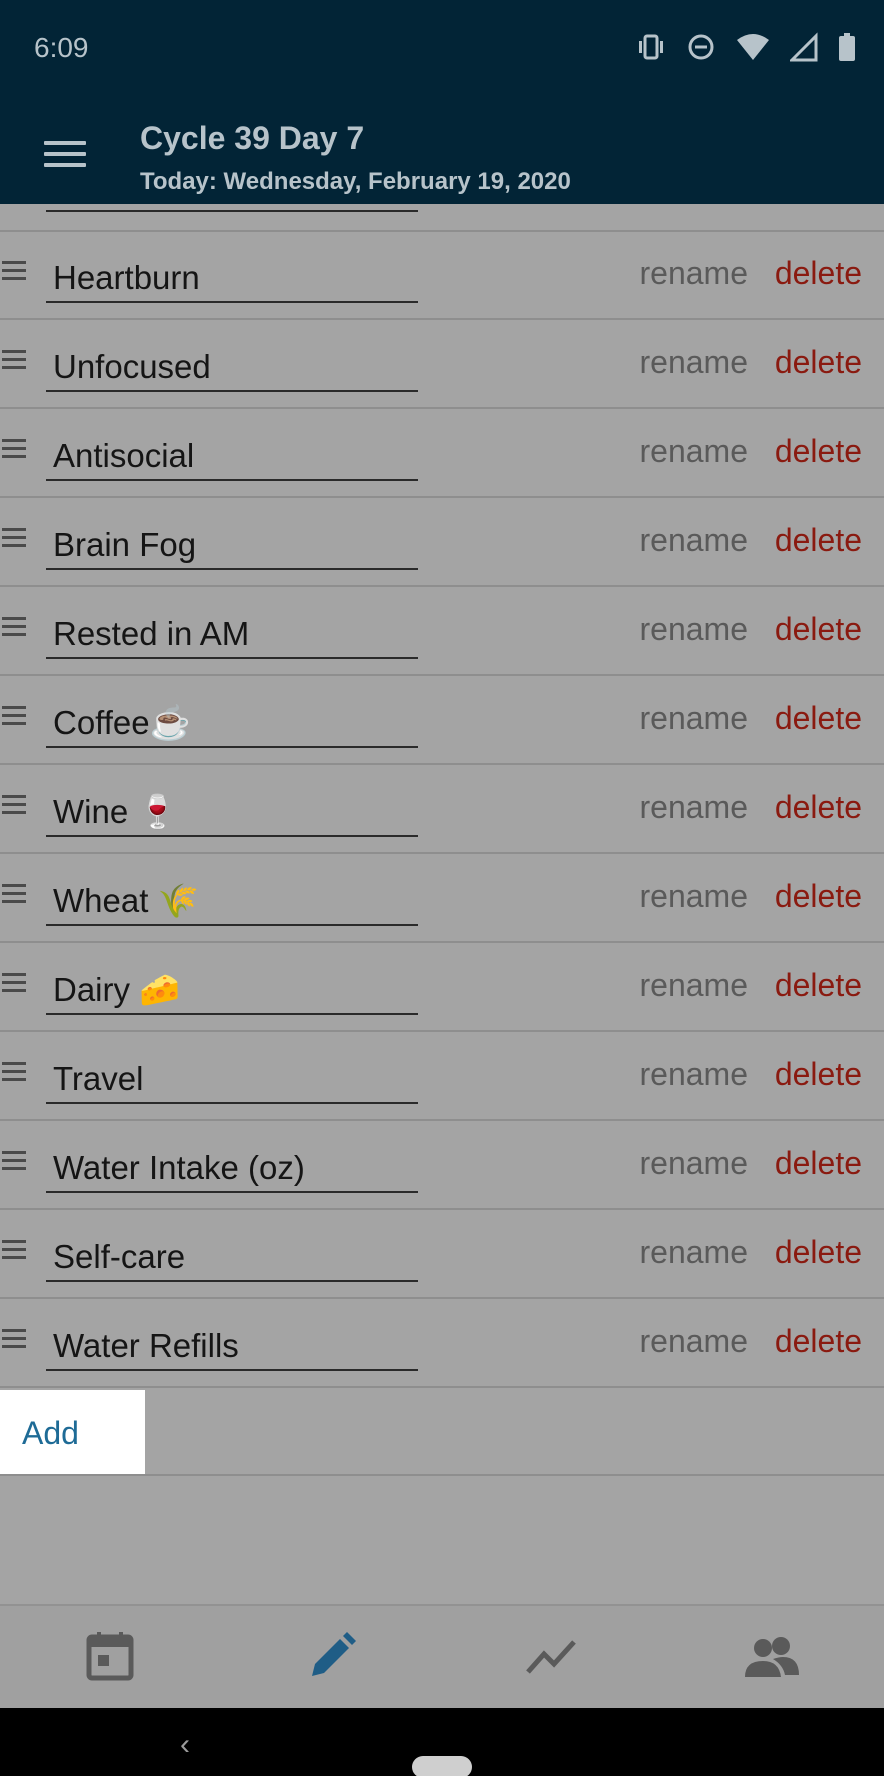 The height and width of the screenshot is (1776, 884). Describe the element at coordinates (65, 154) in the screenshot. I see `menu-icon` at that location.